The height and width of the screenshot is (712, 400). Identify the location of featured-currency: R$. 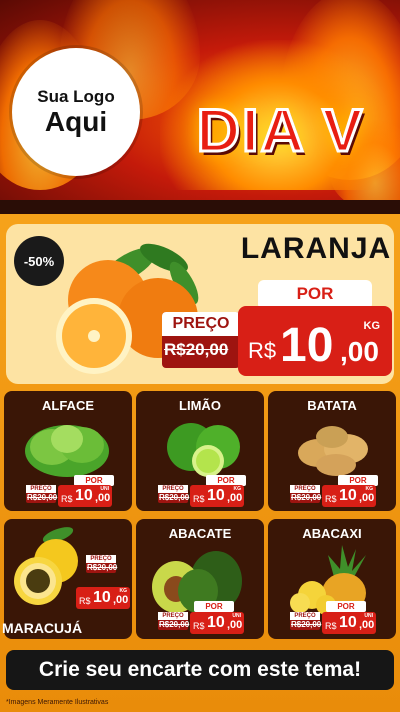
(262, 350).